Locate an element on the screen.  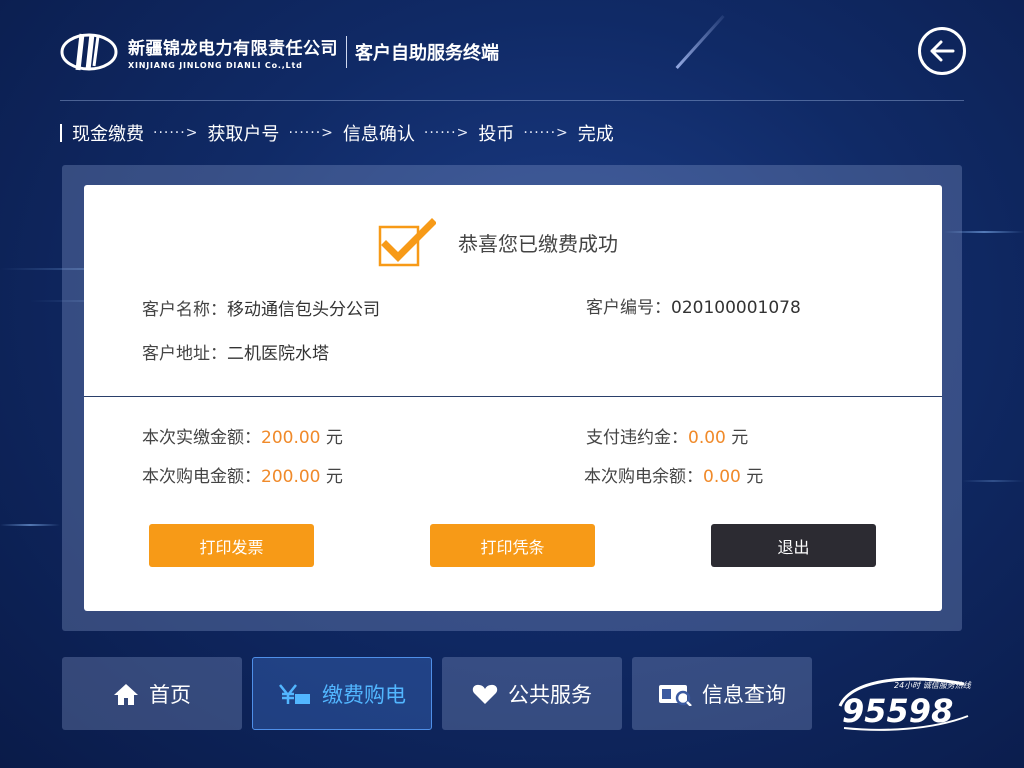
success-message: 恭喜您已缴费成功 is located at coordinates (538, 243).